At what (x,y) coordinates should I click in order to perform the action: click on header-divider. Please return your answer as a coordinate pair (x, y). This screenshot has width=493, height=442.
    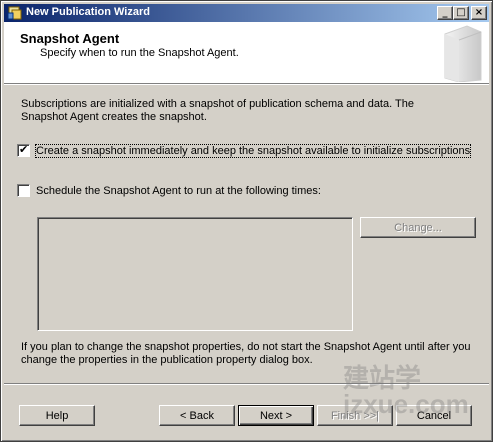
    Looking at the image, I should click on (246, 84).